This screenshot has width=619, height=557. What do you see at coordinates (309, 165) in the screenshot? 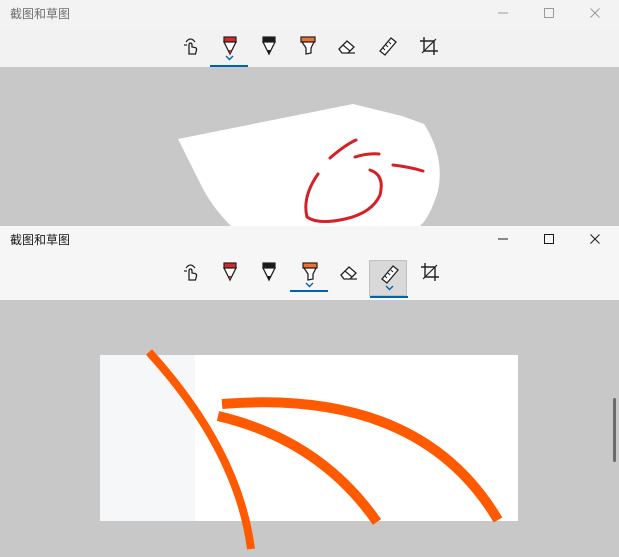
I see `snip-image` at bounding box center [309, 165].